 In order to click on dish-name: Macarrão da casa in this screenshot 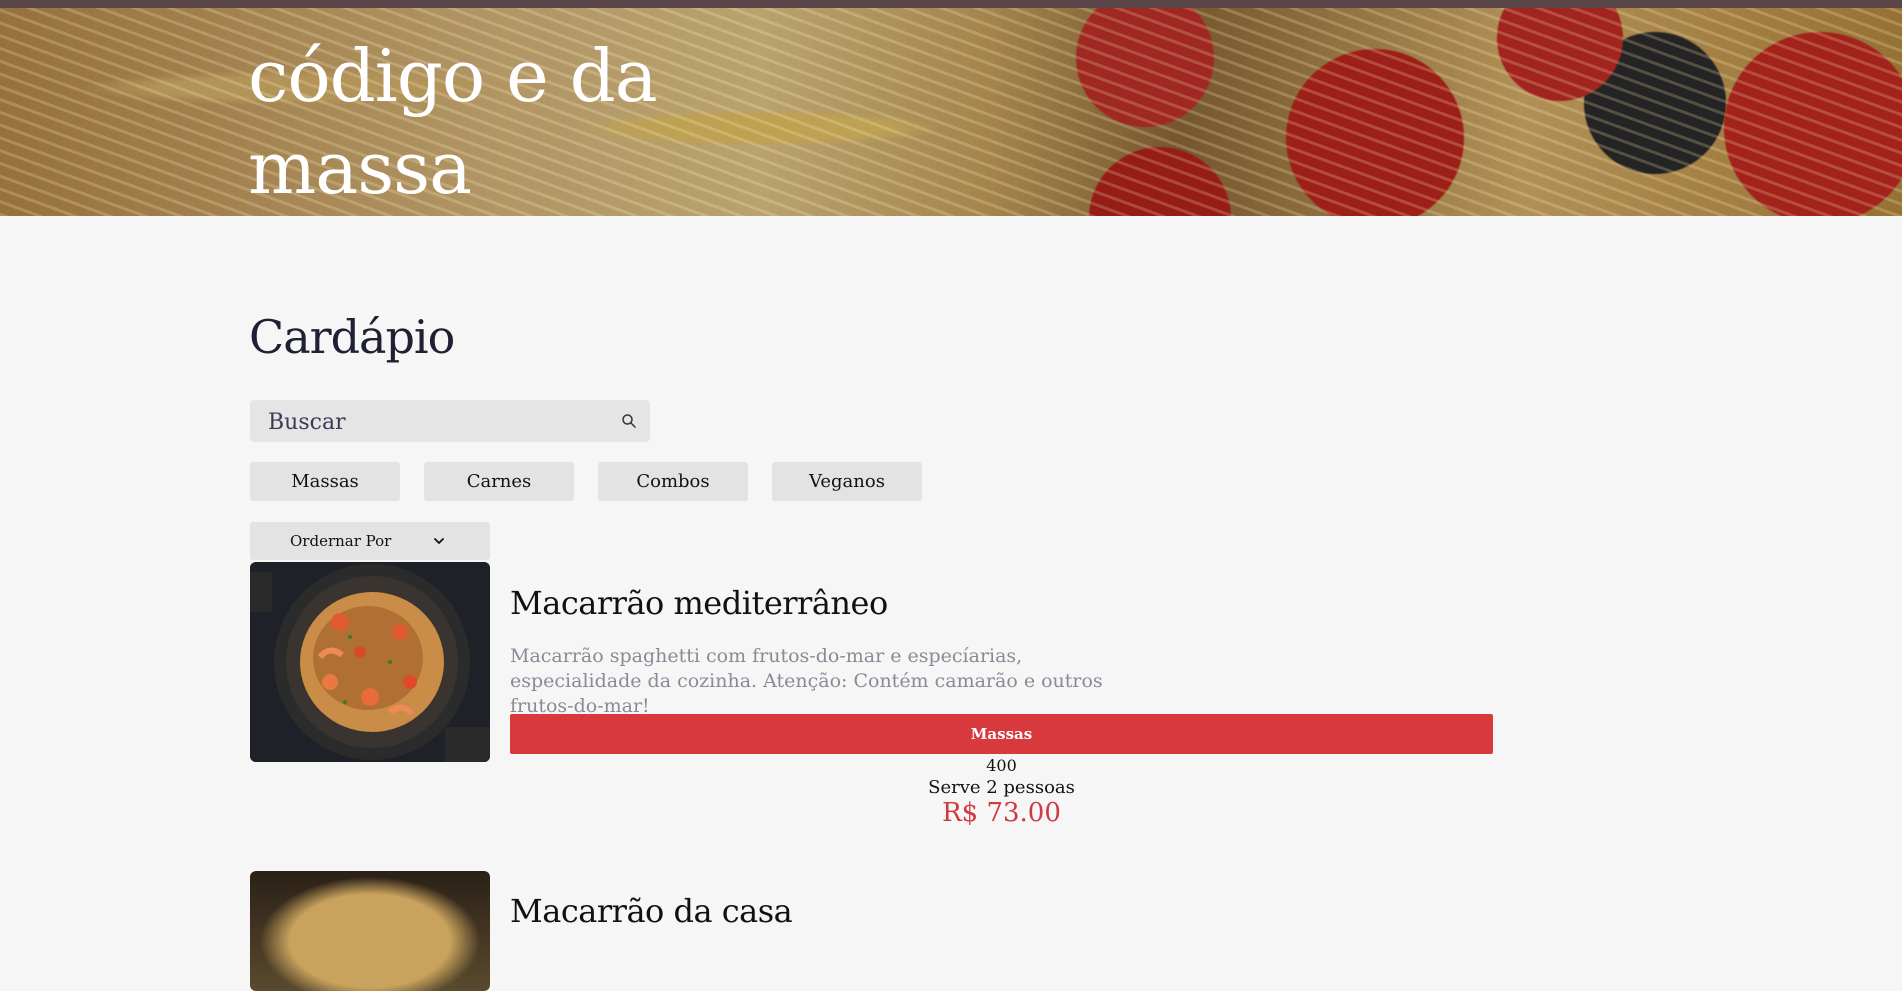, I will do `click(651, 911)`.